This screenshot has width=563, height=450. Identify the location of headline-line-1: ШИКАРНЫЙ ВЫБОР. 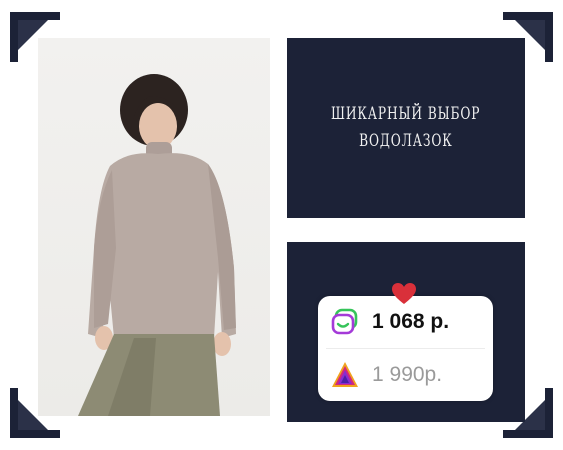
(406, 114).